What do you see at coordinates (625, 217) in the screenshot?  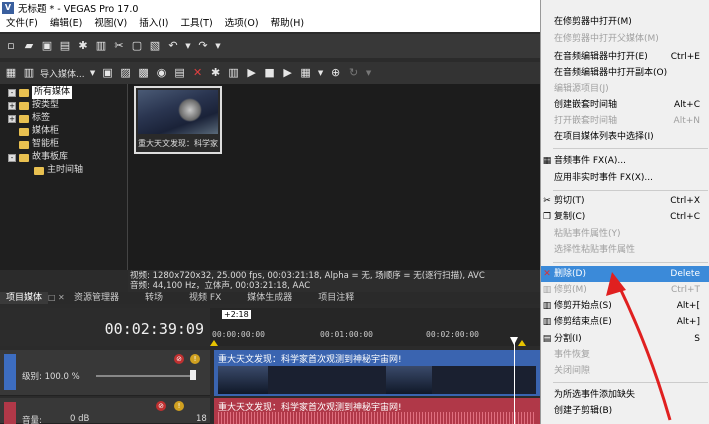 I see `menu-item-copy: ❐ 复制(C) Ctrl+C` at bounding box center [625, 217].